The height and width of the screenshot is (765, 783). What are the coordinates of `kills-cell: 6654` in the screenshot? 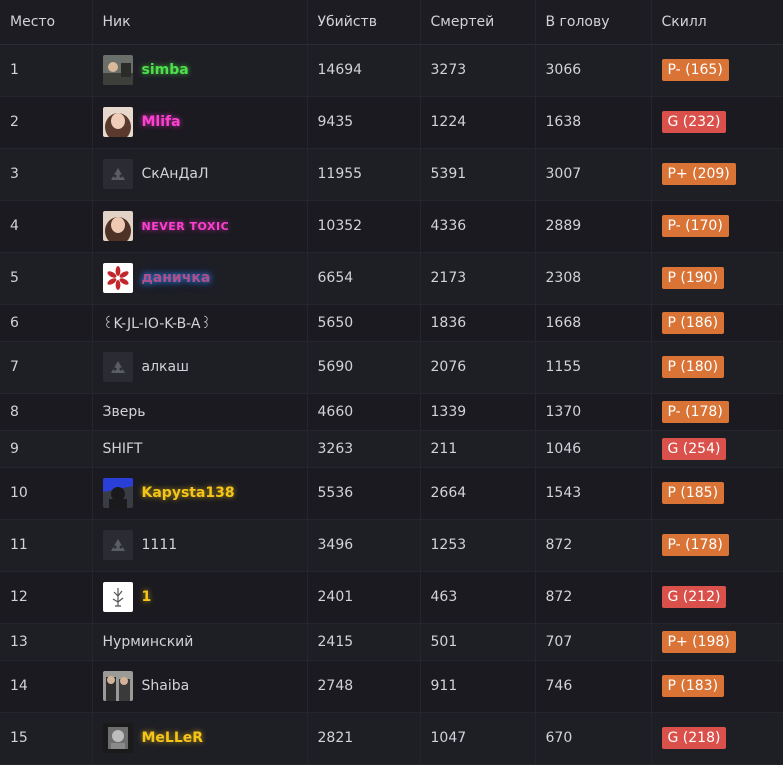 It's located at (364, 278).